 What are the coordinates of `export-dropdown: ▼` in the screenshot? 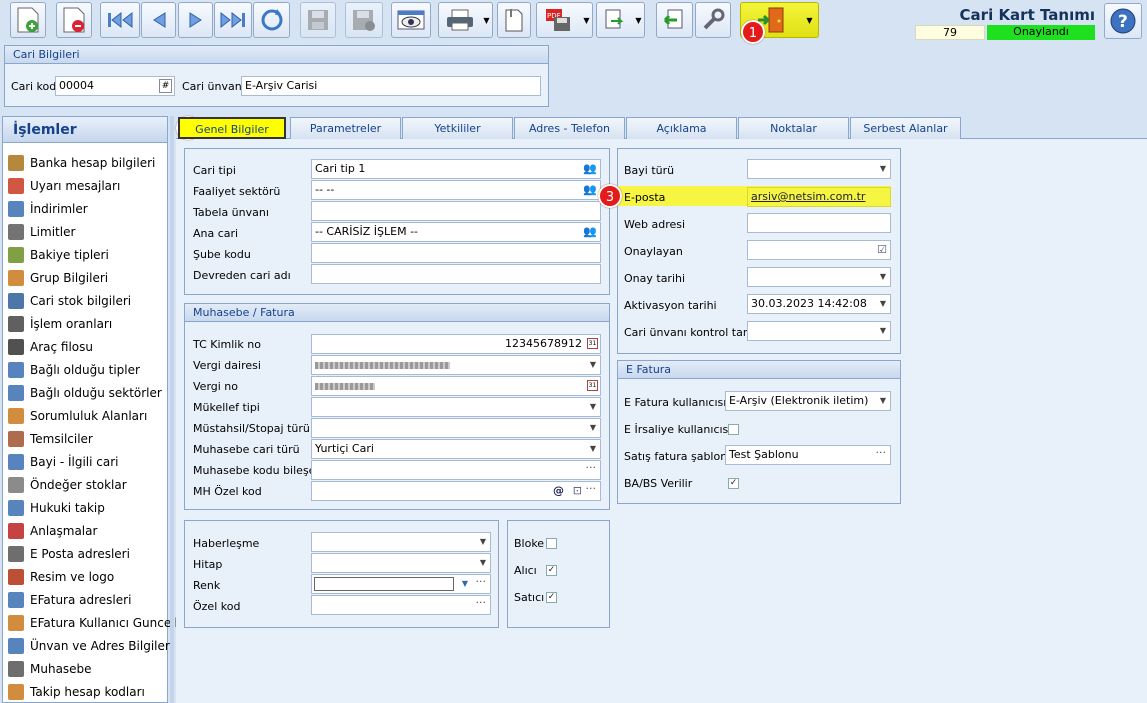 It's located at (639, 20).